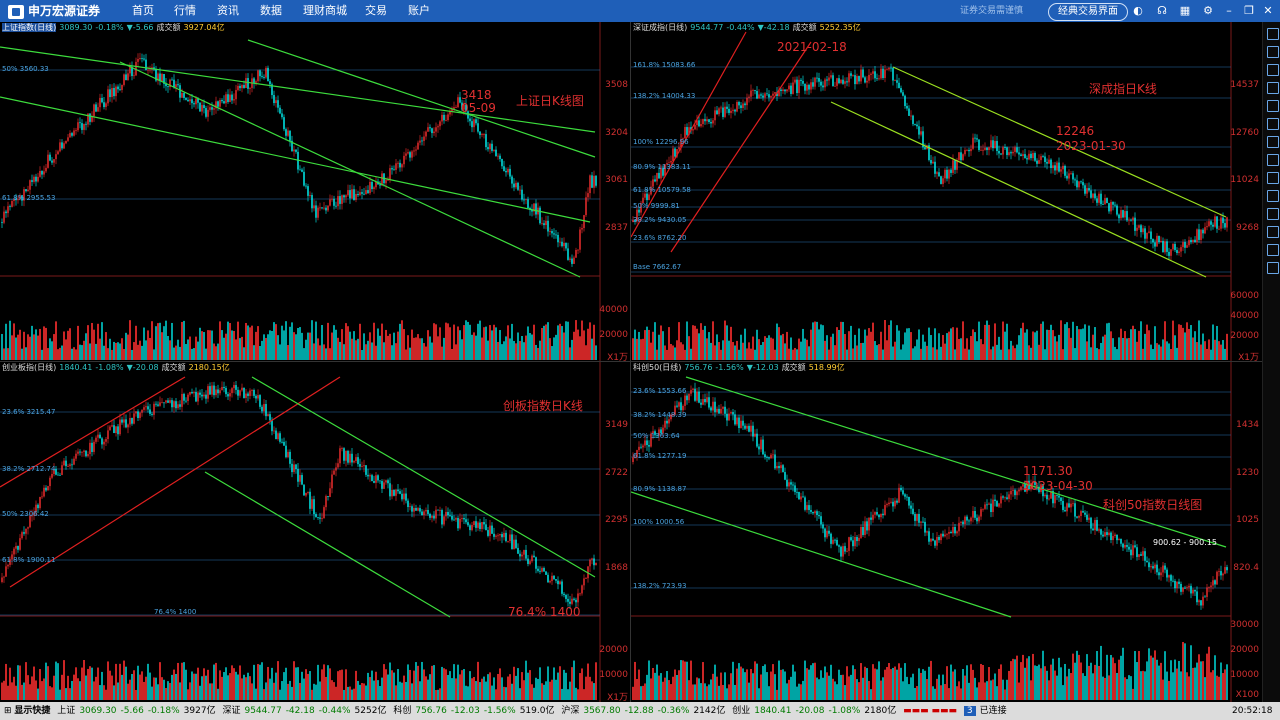  Describe the element at coordinates (1229, 11) in the screenshot. I see `minimize-icon: –` at that location.